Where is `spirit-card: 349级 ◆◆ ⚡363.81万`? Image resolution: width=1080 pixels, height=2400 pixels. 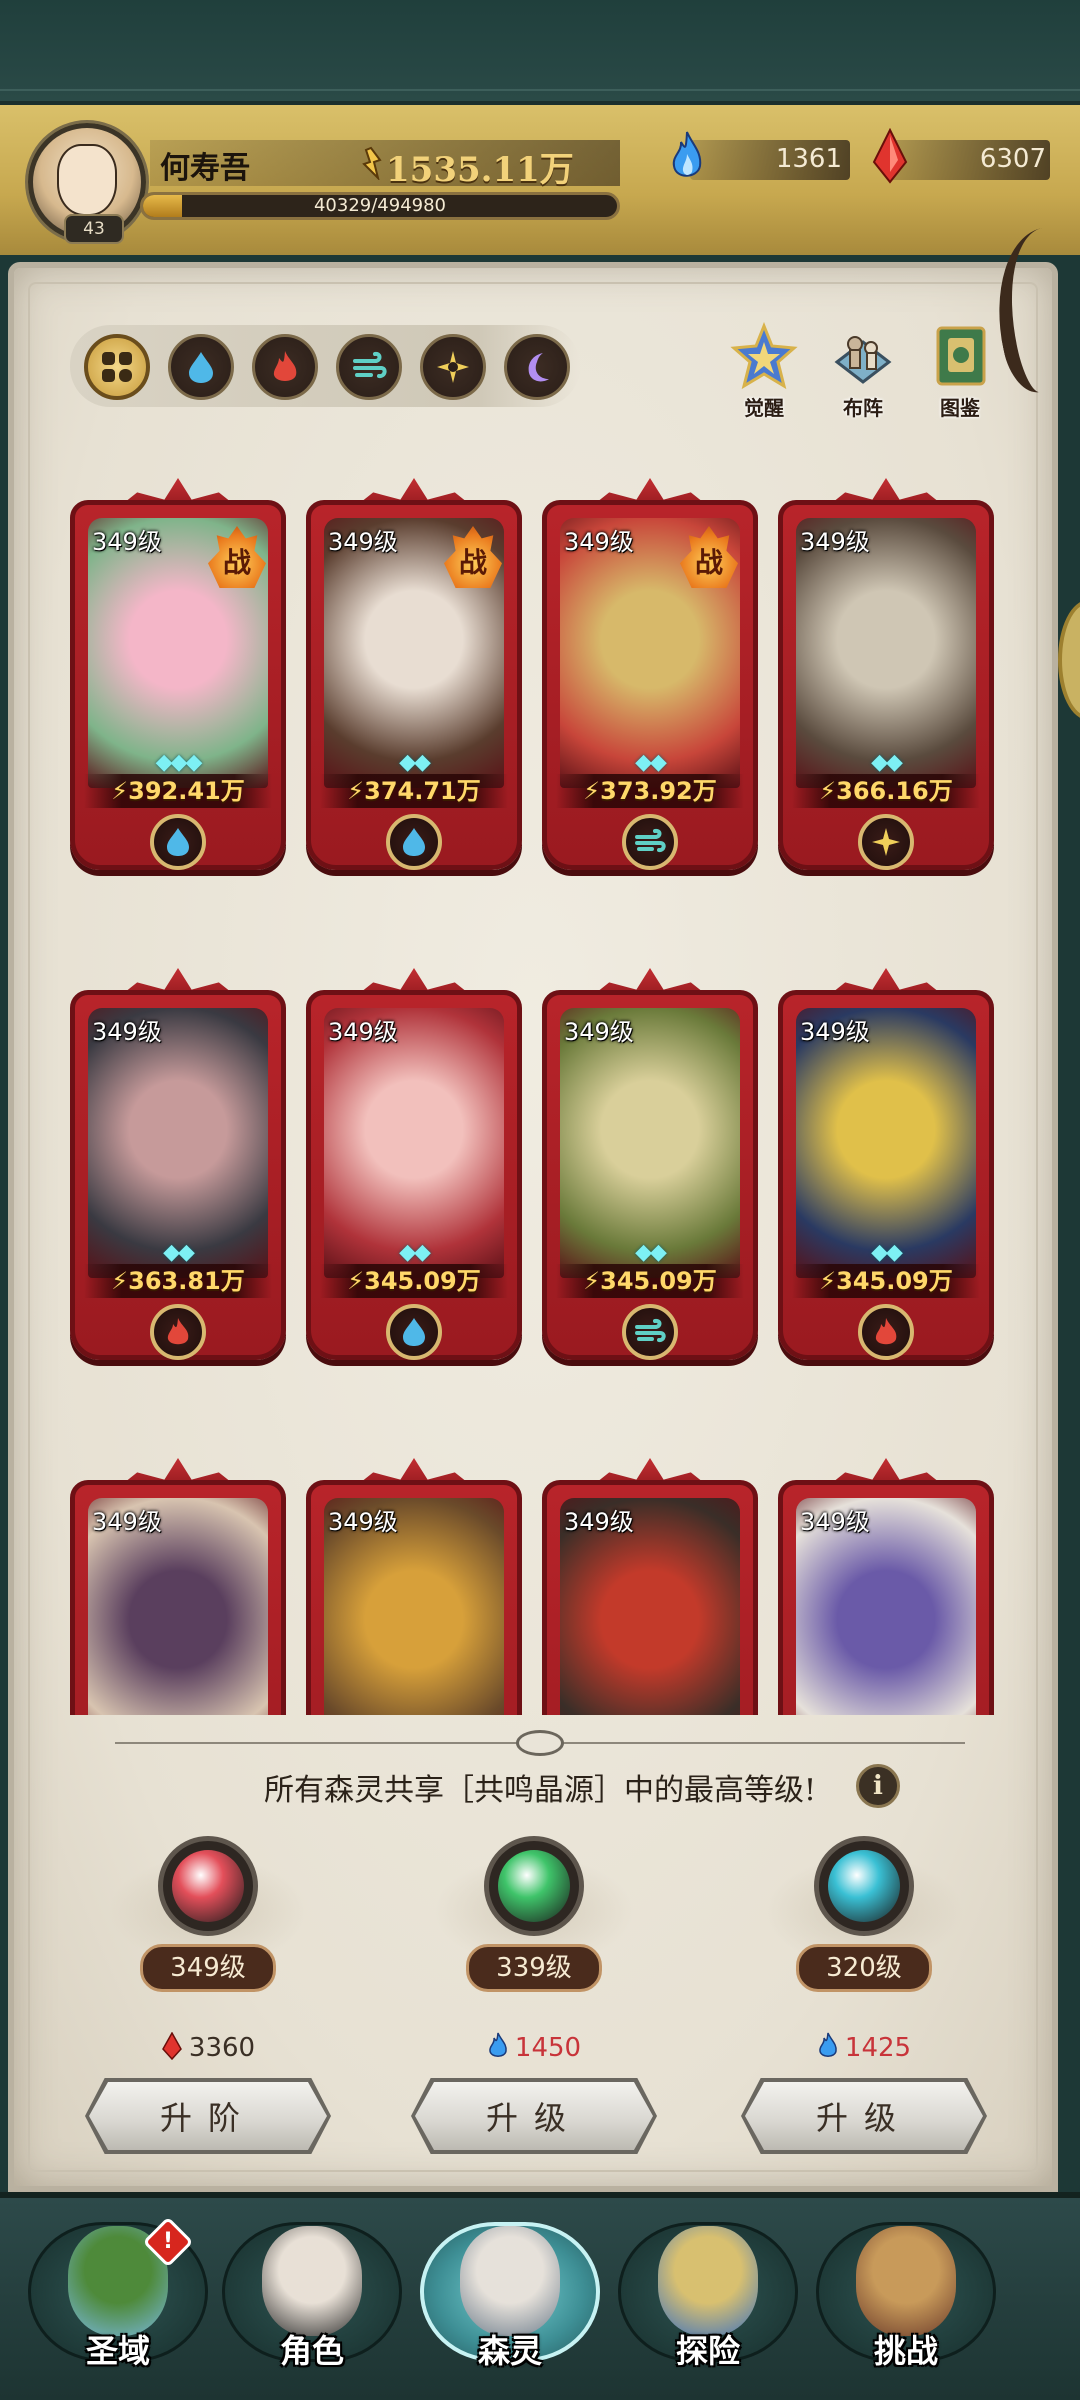
spirit-card: 349级 ◆◆ ⚡363.81万 is located at coordinates (178, 1175).